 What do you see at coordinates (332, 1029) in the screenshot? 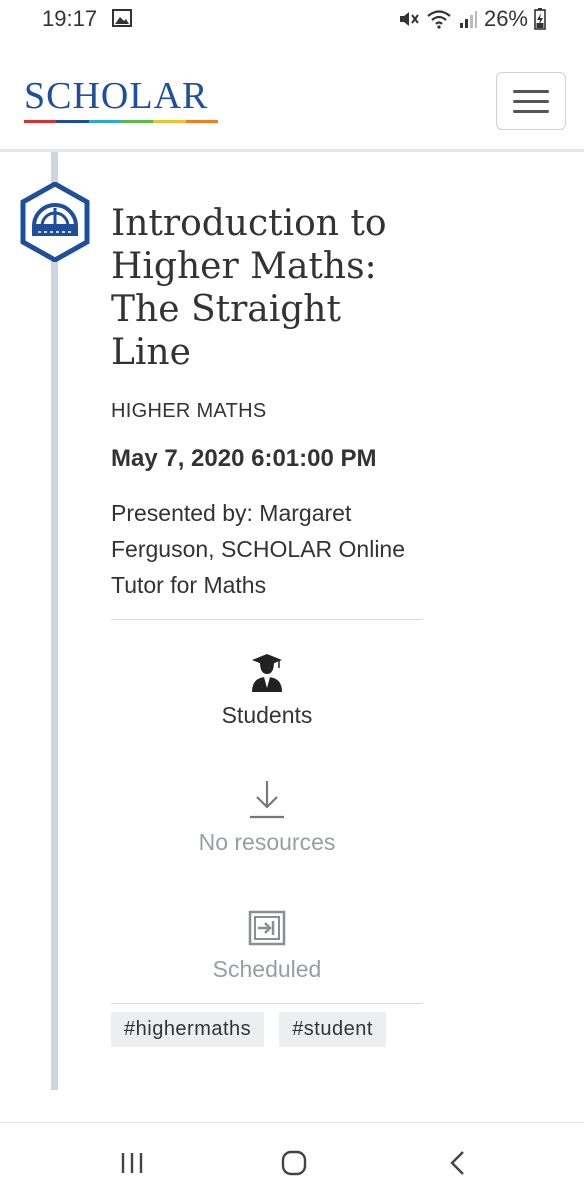
I see `tag-student: #student` at bounding box center [332, 1029].